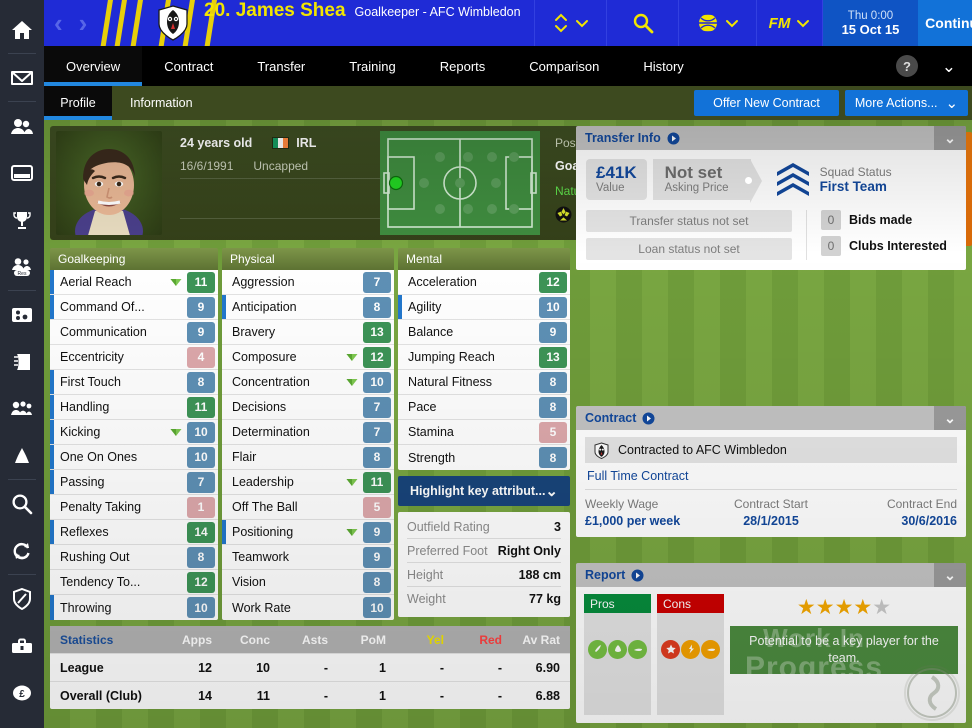 Image resolution: width=972 pixels, height=728 pixels. What do you see at coordinates (308, 607) in the screenshot?
I see `attribute-row: Work Rate 10` at bounding box center [308, 607].